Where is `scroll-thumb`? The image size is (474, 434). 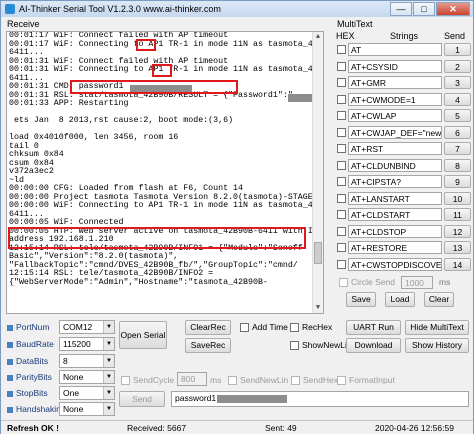
scroll-thumb is located at coordinates (318, 253).